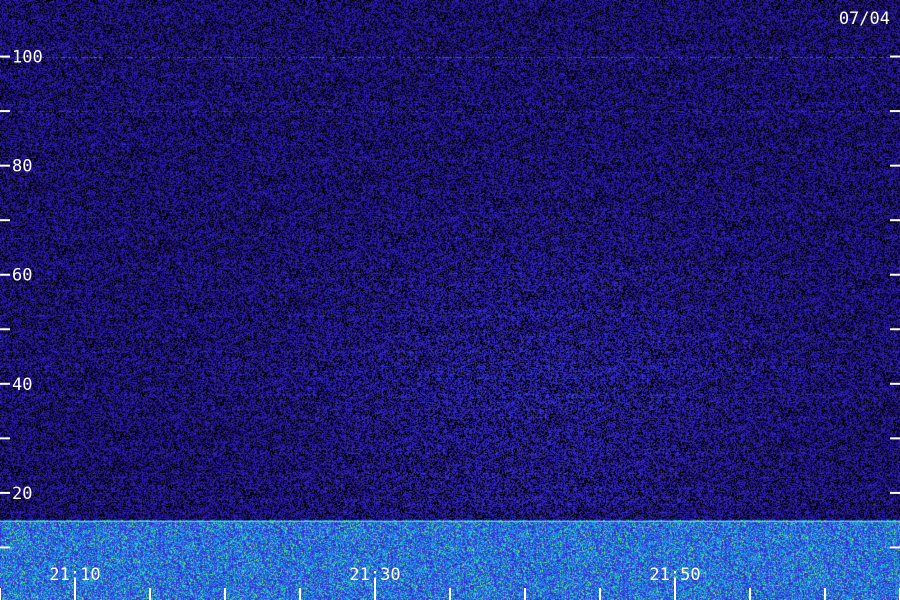  I want to click on y-axis-ticks-left, so click(5, 302).